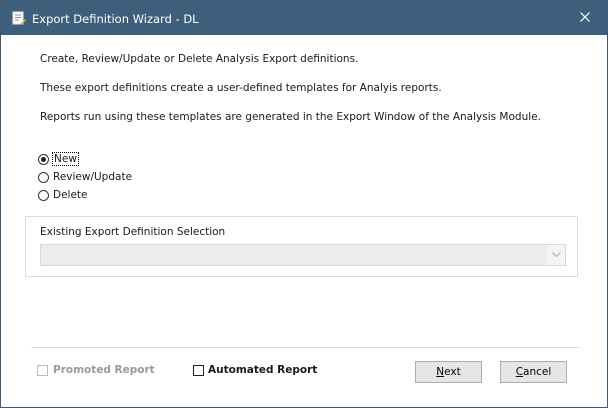  I want to click on next-mnemonic: N, so click(440, 372).